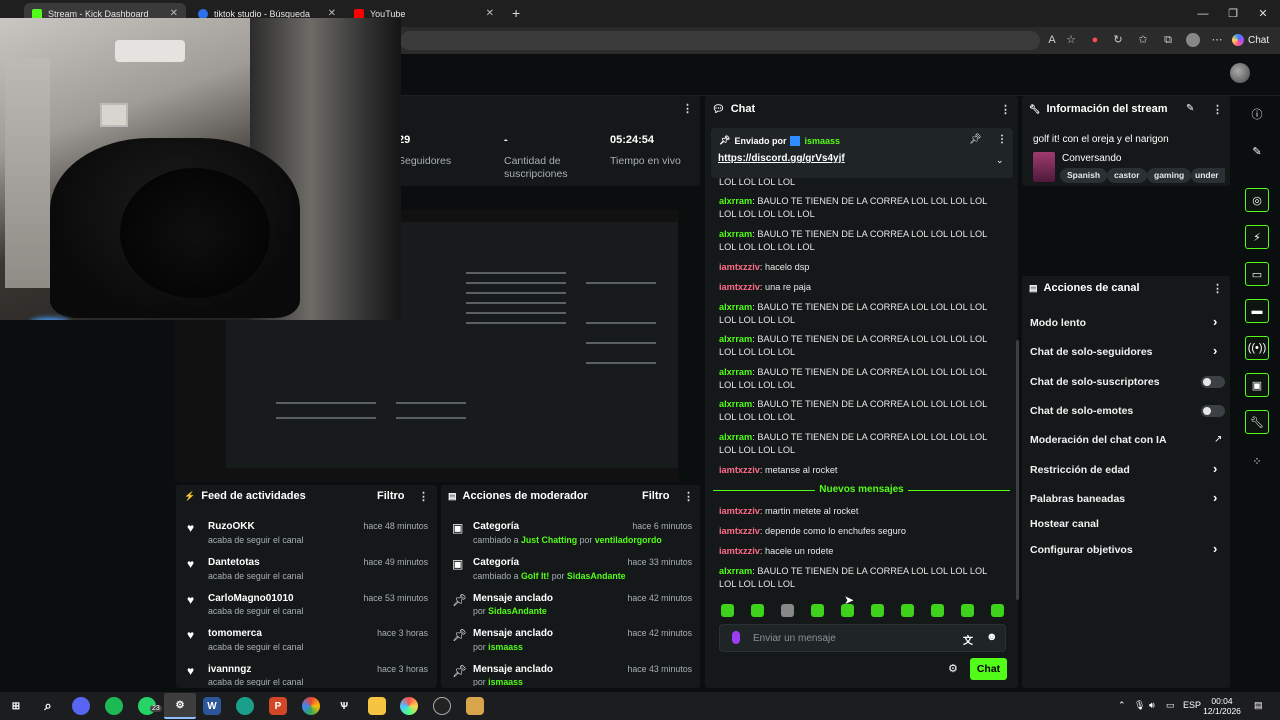 Image resolution: width=1280 pixels, height=720 pixels. Describe the element at coordinates (1058, 323) in the screenshot. I see `action-slow-mode: Modo lento` at that location.